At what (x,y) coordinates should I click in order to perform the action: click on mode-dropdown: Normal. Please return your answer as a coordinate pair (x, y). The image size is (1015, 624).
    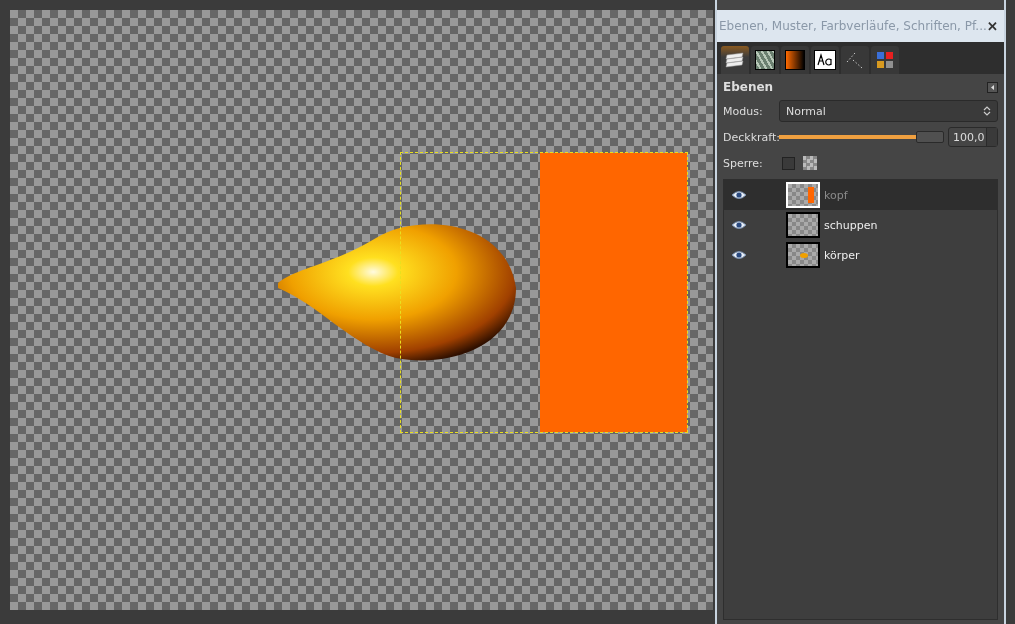
    Looking at the image, I should click on (888, 111).